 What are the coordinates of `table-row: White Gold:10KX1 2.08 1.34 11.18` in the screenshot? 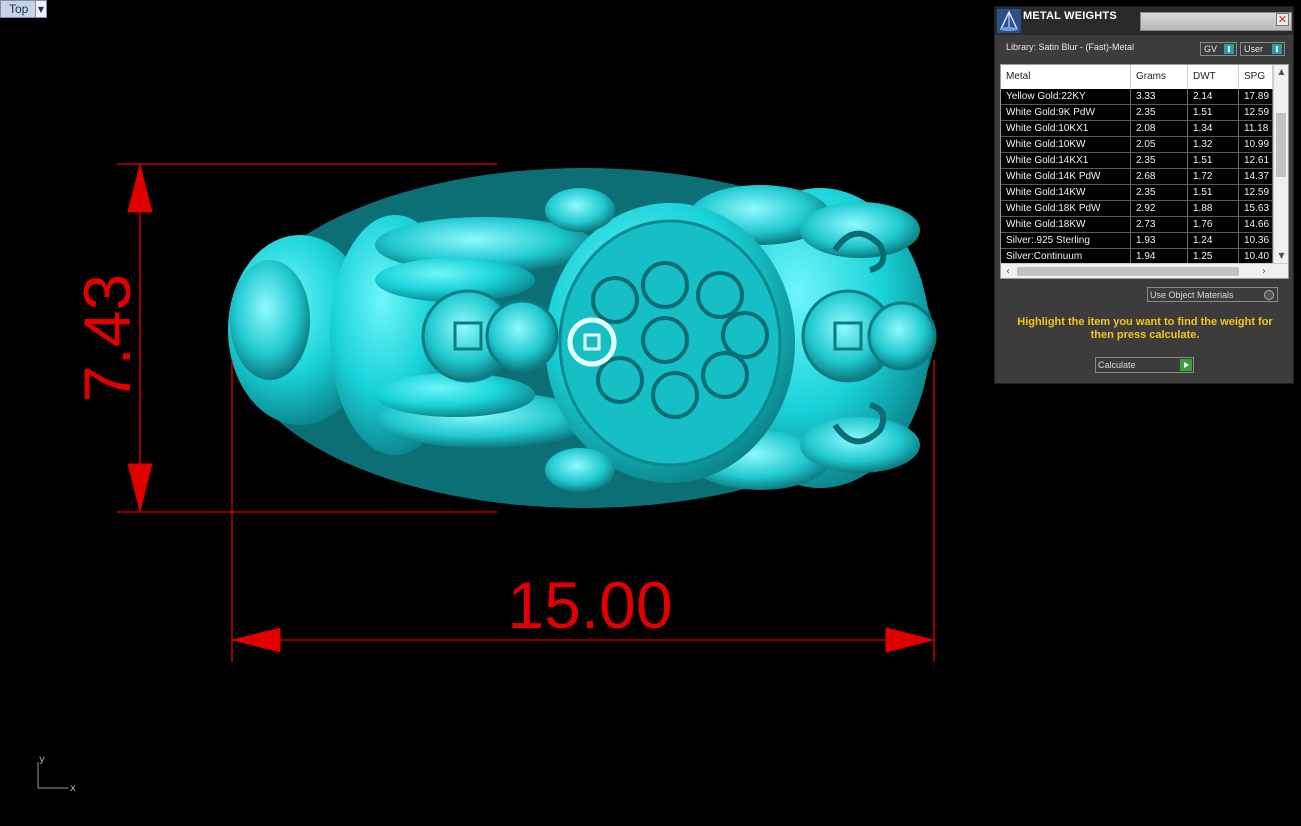 It's located at (1137, 129).